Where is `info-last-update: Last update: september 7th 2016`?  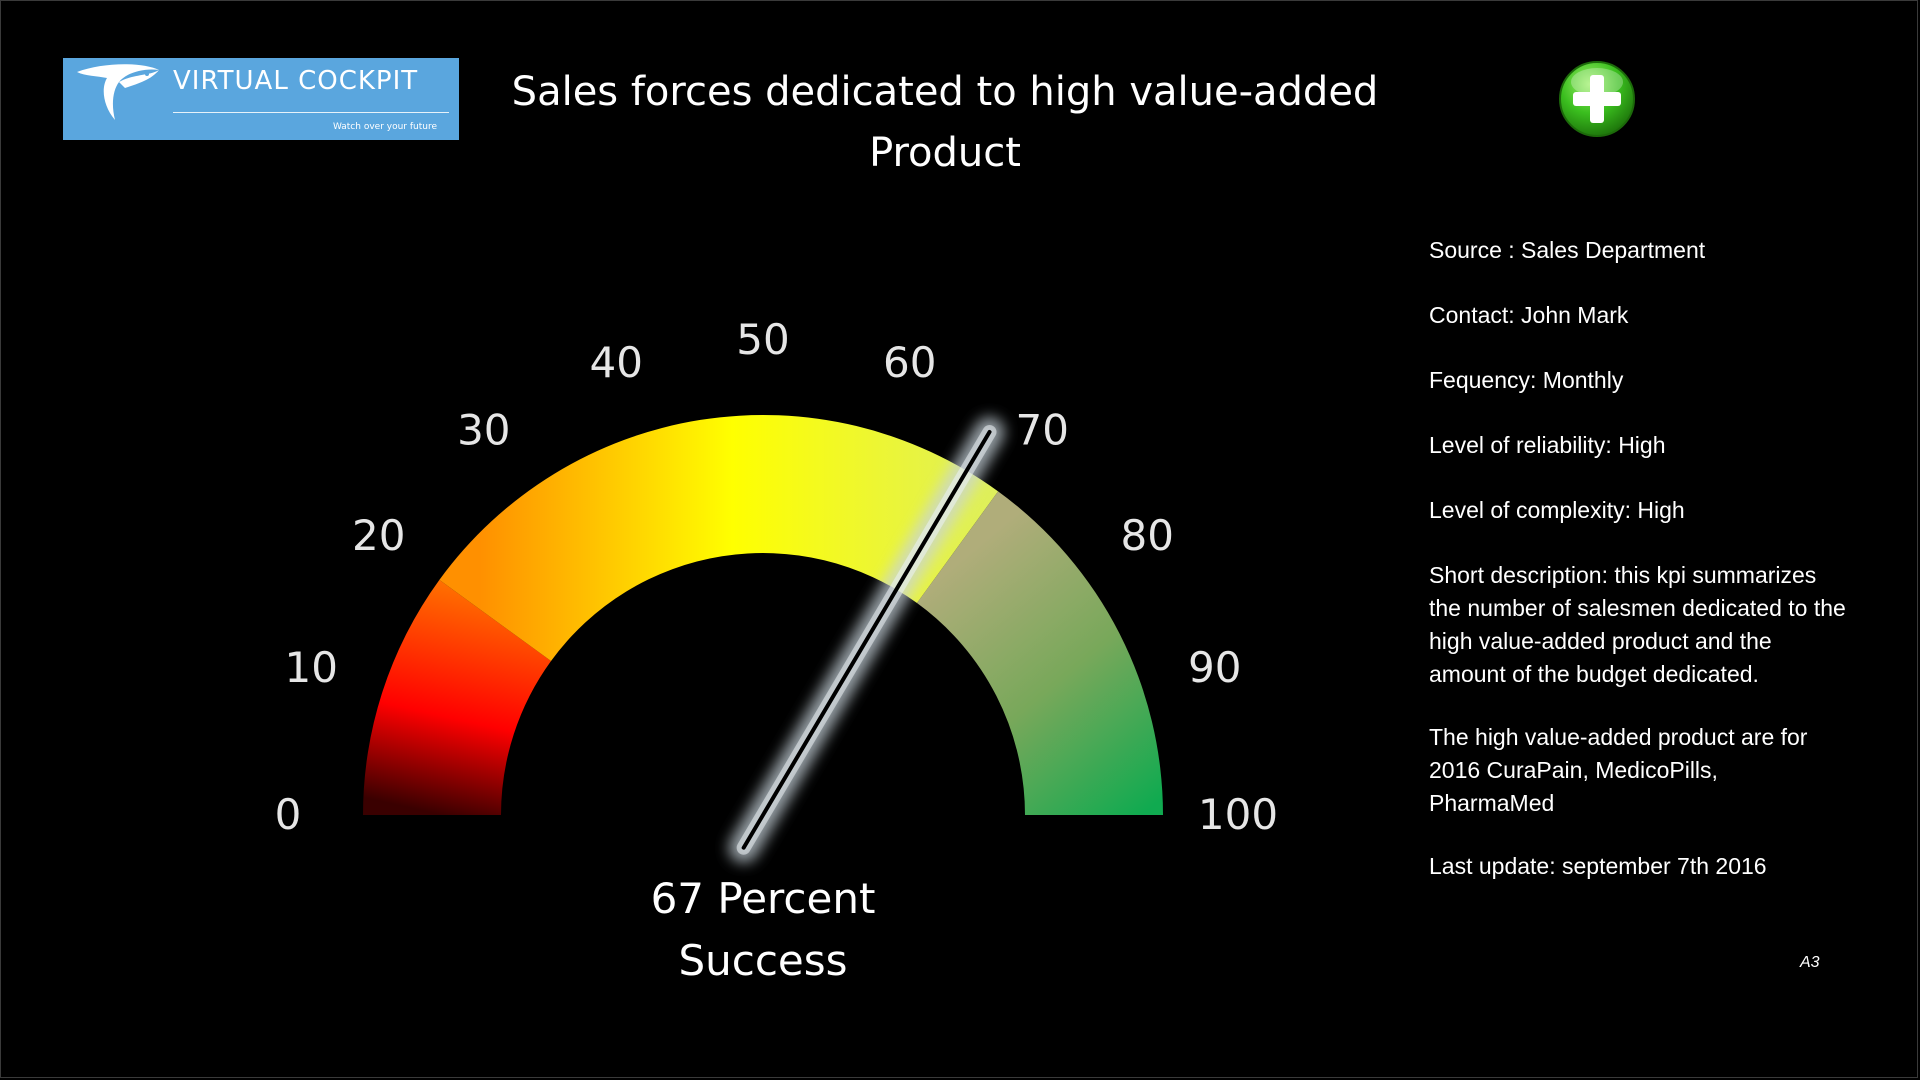 info-last-update: Last update: september 7th 2016 is located at coordinates (1598, 866).